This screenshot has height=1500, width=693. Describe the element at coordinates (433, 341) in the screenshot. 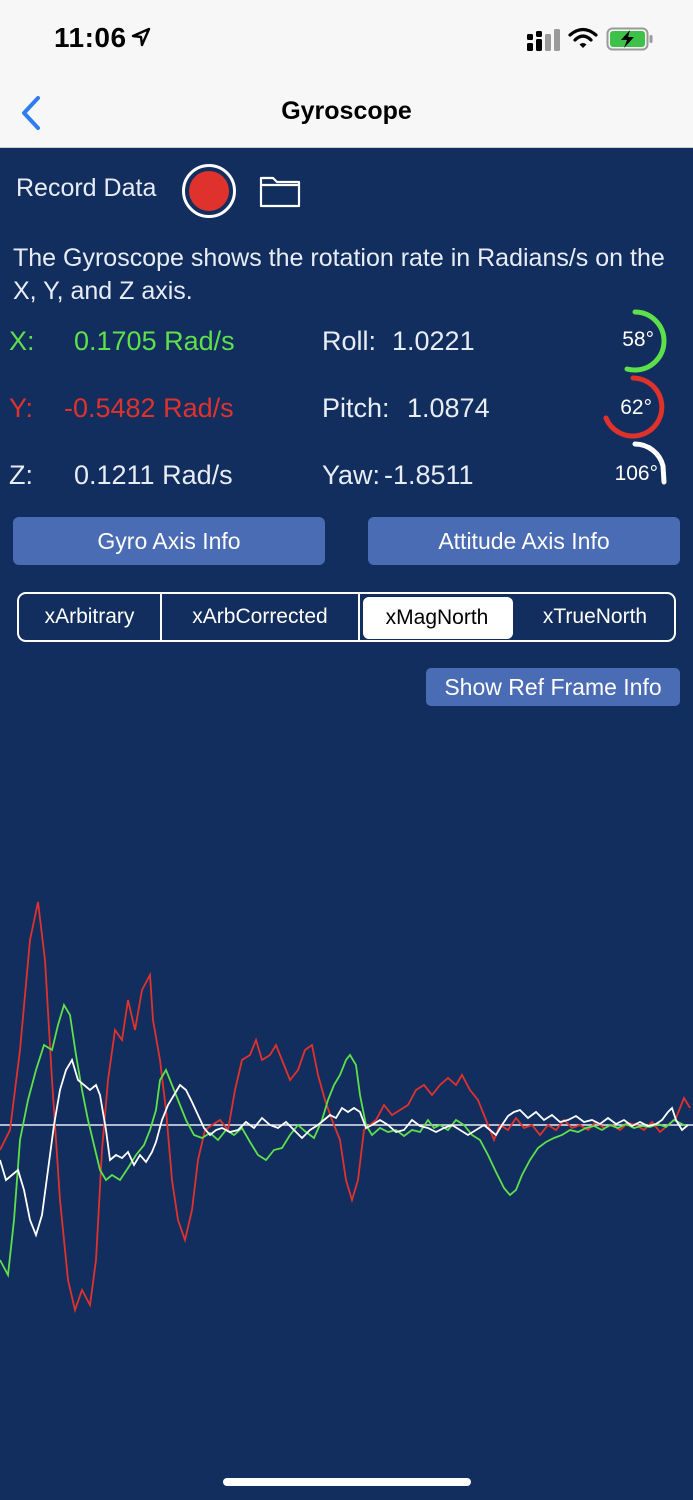

I see `roll-value: 1.0221` at that location.